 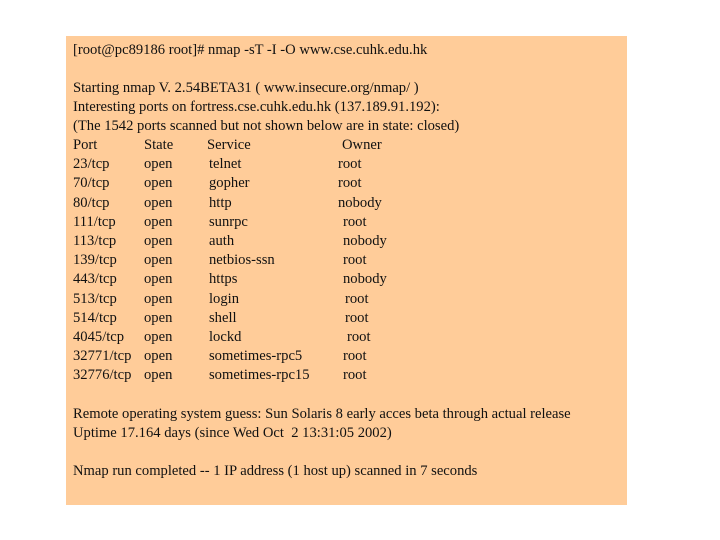 I want to click on cell-port: 113/tcp, so click(x=95, y=241).